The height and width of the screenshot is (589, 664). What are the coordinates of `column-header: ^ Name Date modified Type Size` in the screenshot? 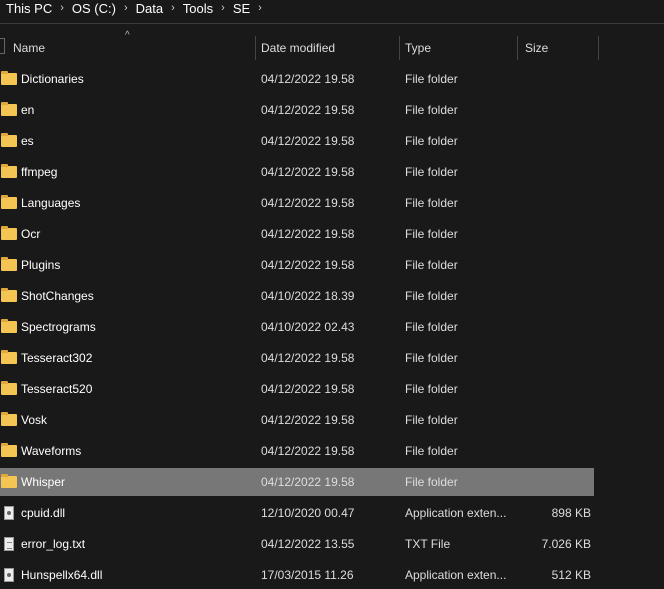 It's located at (332, 45).